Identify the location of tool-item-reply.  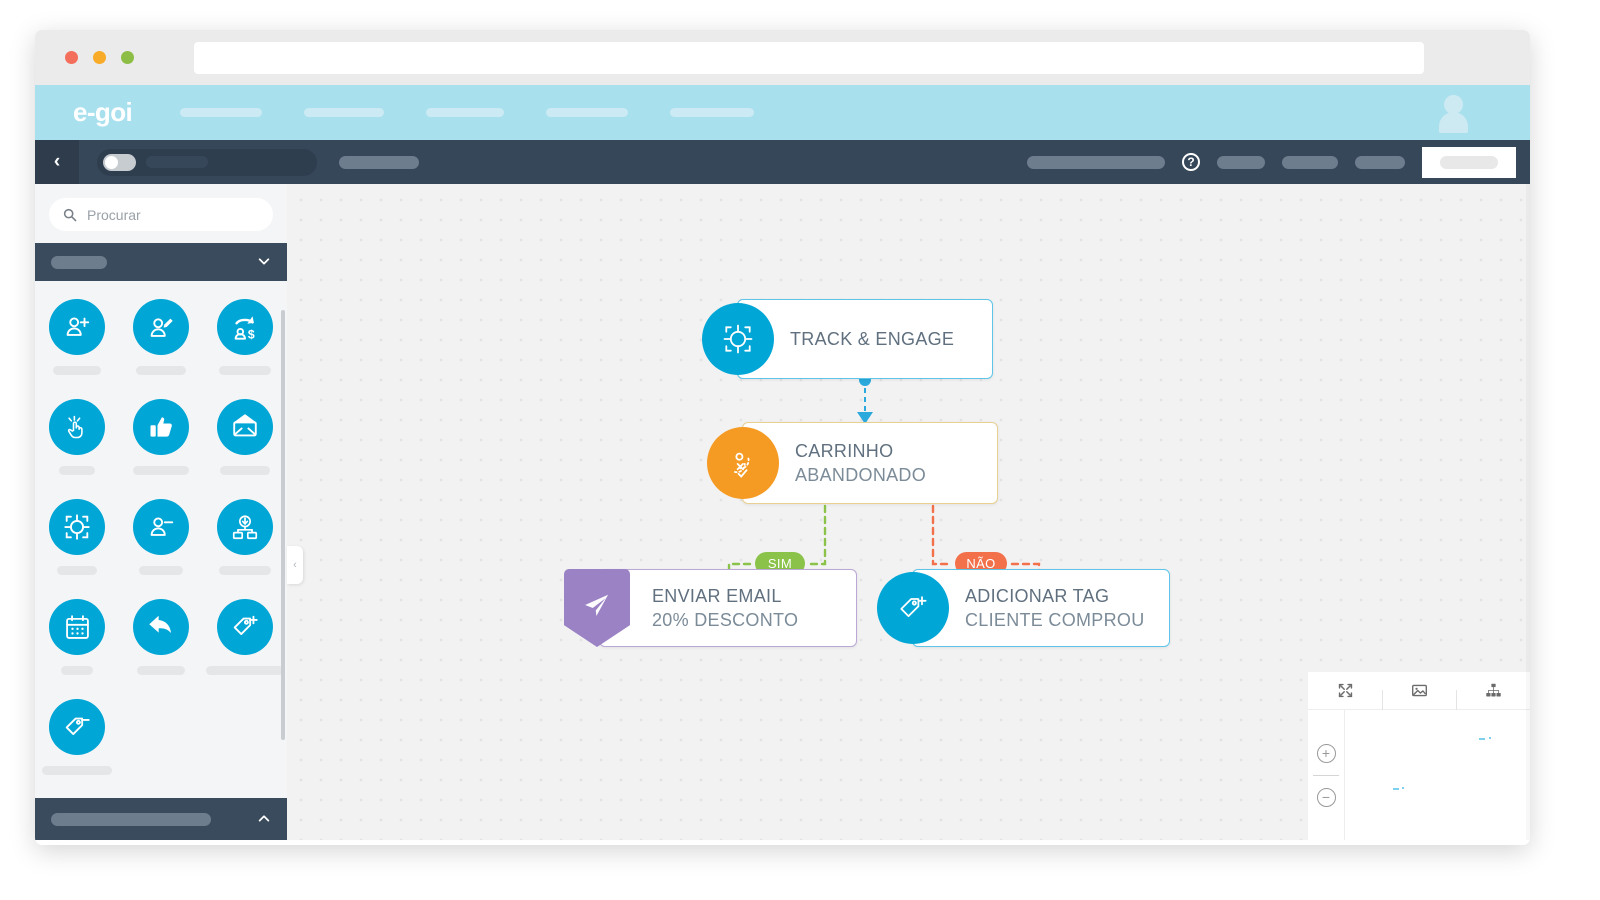
(161, 637).